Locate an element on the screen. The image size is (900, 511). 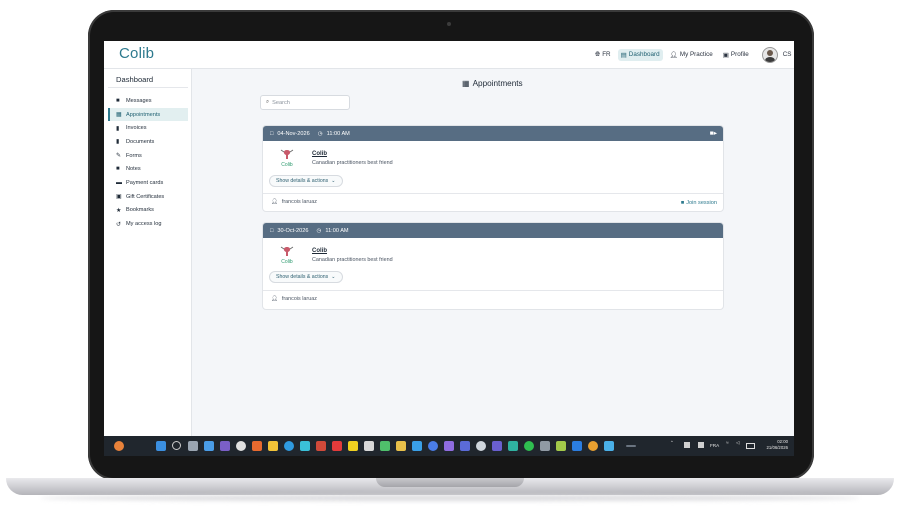
start-icon is located at coordinates (161, 446).